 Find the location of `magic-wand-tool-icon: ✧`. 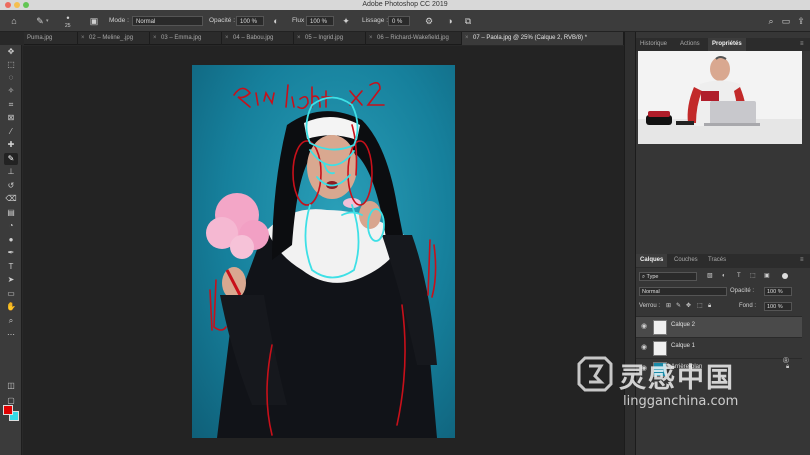

magic-wand-tool-icon: ✧ is located at coordinates (11, 91).